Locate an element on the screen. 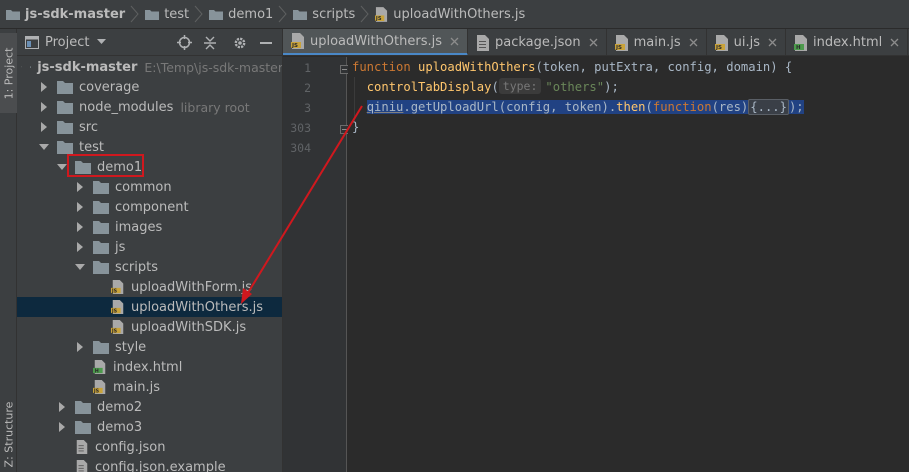 The height and width of the screenshot is (472, 909). tree-item-test: test is located at coordinates (149, 147).